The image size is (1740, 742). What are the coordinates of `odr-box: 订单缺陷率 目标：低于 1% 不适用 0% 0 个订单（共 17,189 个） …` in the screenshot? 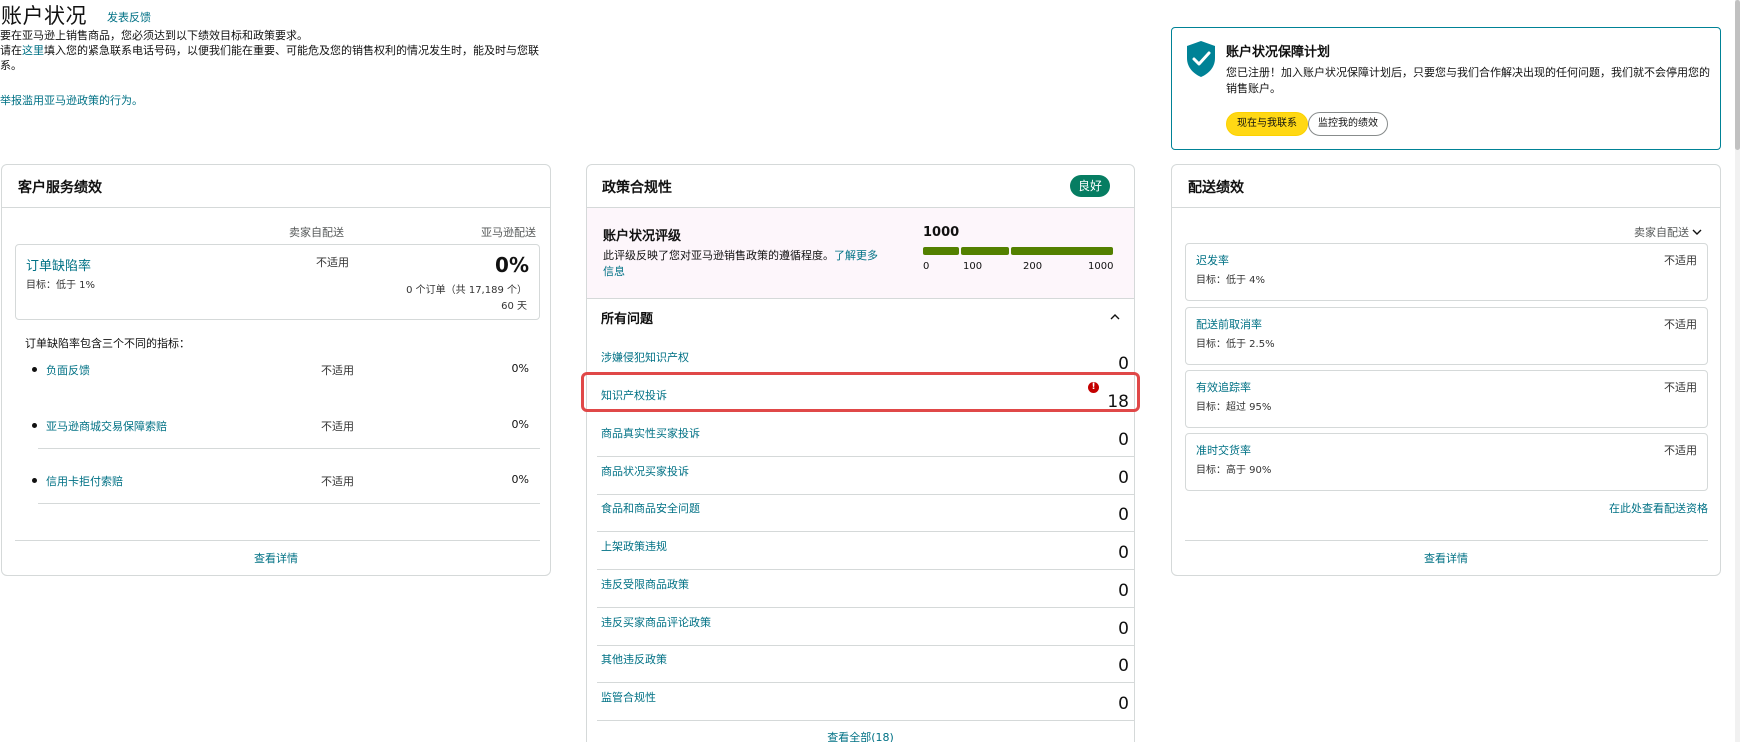 It's located at (277, 282).